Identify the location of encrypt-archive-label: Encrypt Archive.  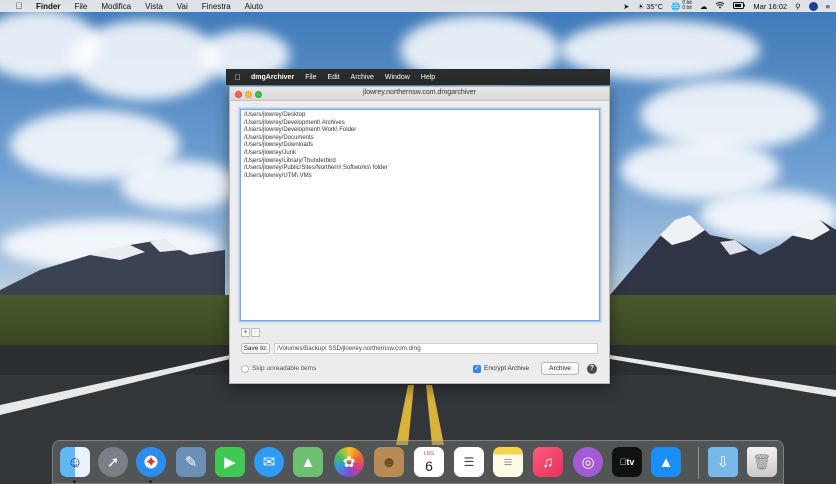
(507, 368).